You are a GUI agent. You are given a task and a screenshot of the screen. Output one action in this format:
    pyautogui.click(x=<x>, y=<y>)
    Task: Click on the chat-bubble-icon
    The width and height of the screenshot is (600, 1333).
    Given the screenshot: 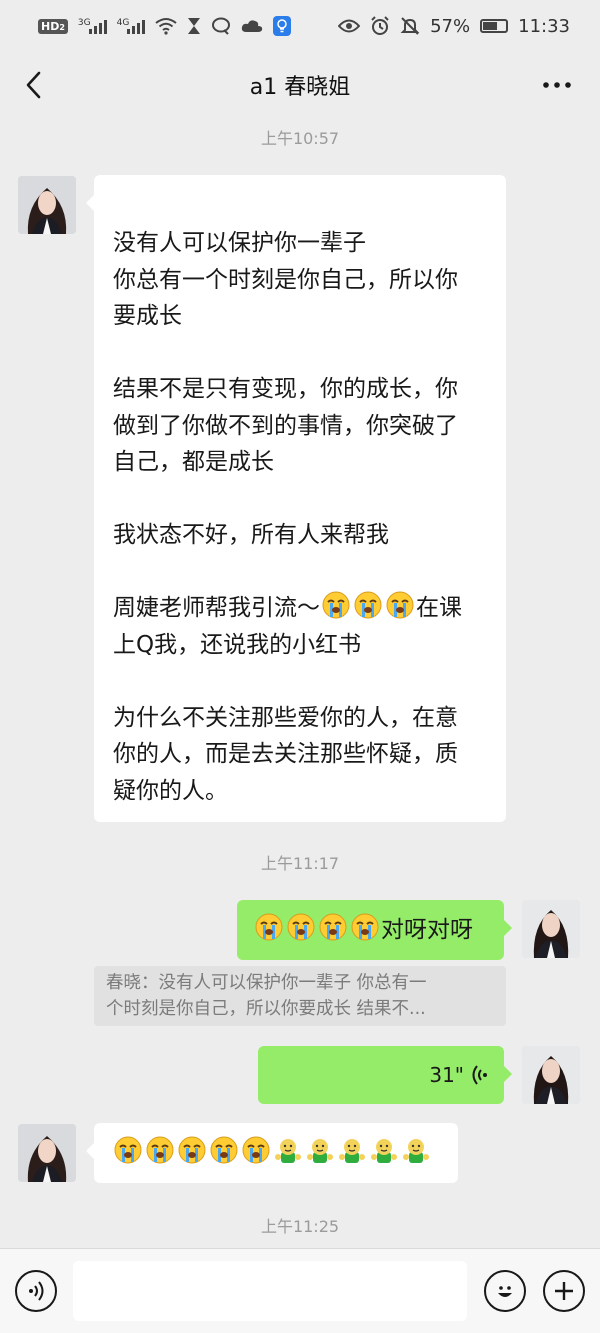 What is the action you would take?
    pyautogui.click(x=221, y=26)
    